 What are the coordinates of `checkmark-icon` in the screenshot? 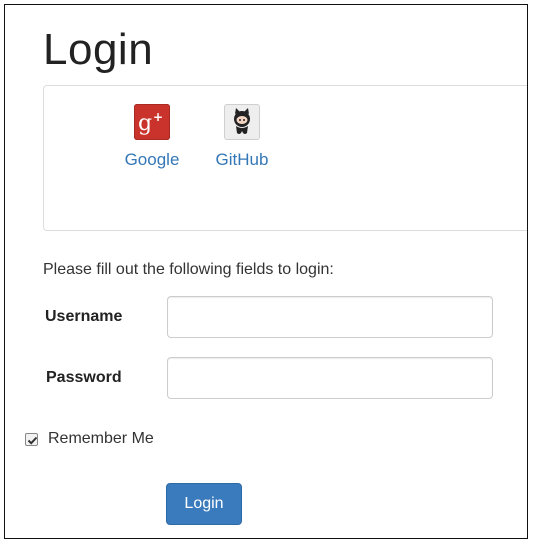 It's located at (32, 440).